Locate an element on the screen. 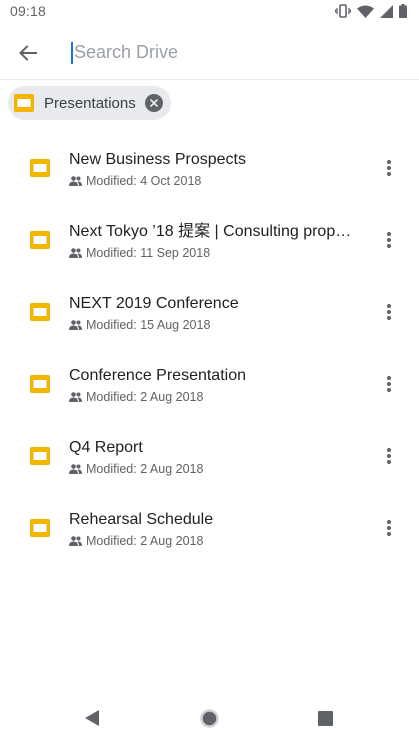  close-icon is located at coordinates (154, 103).